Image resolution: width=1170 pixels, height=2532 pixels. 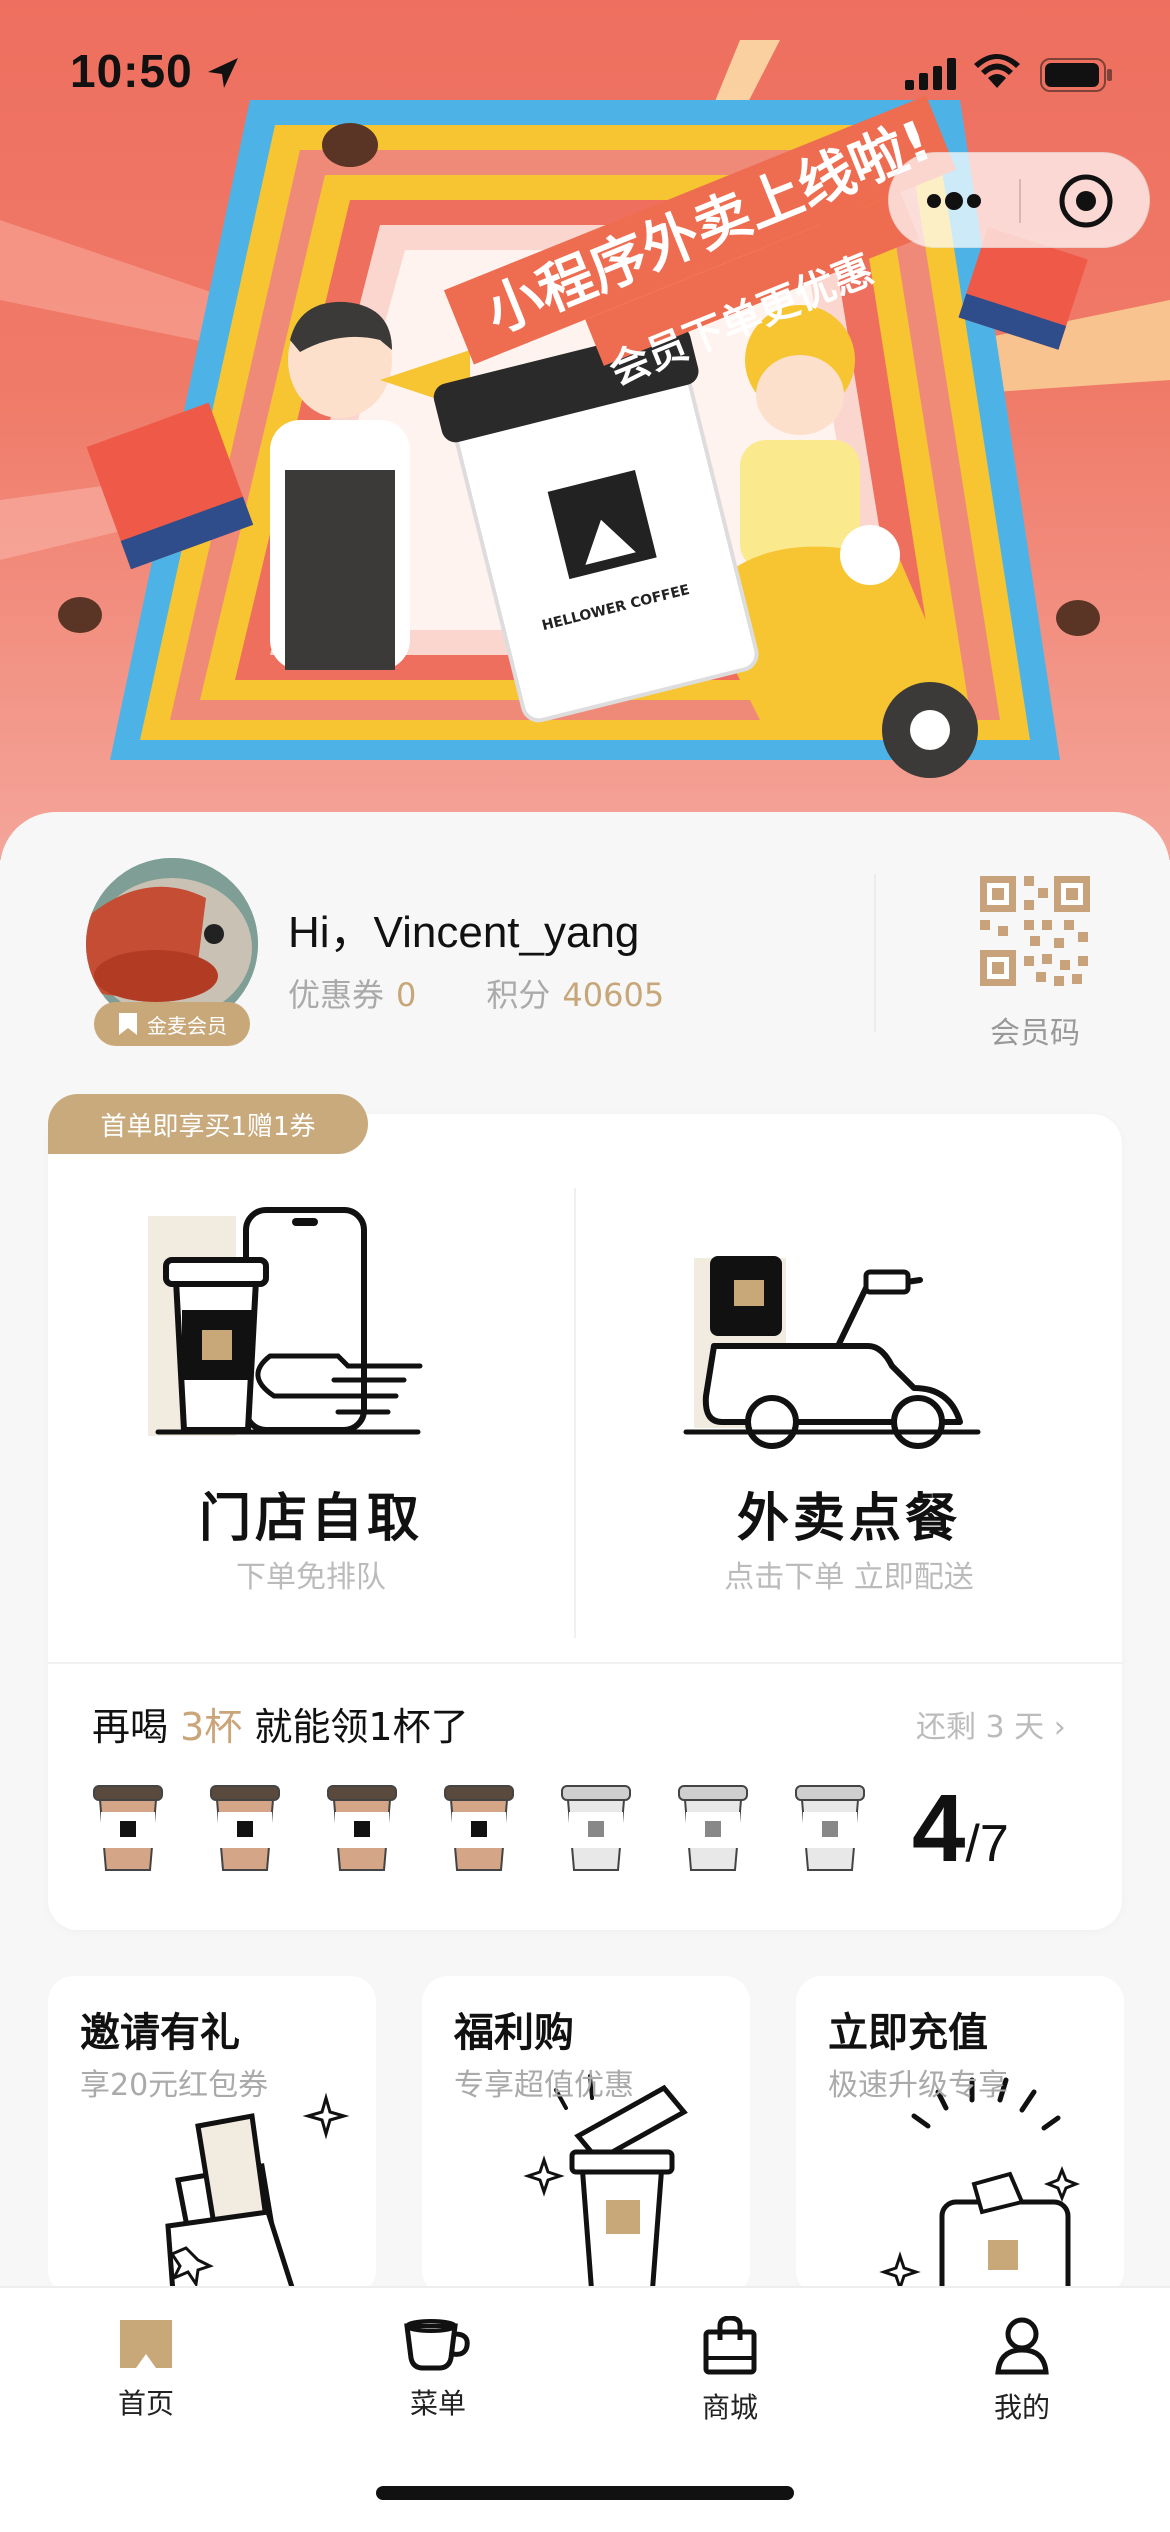 I want to click on welfare-title: 福利购, so click(x=514, y=2033).